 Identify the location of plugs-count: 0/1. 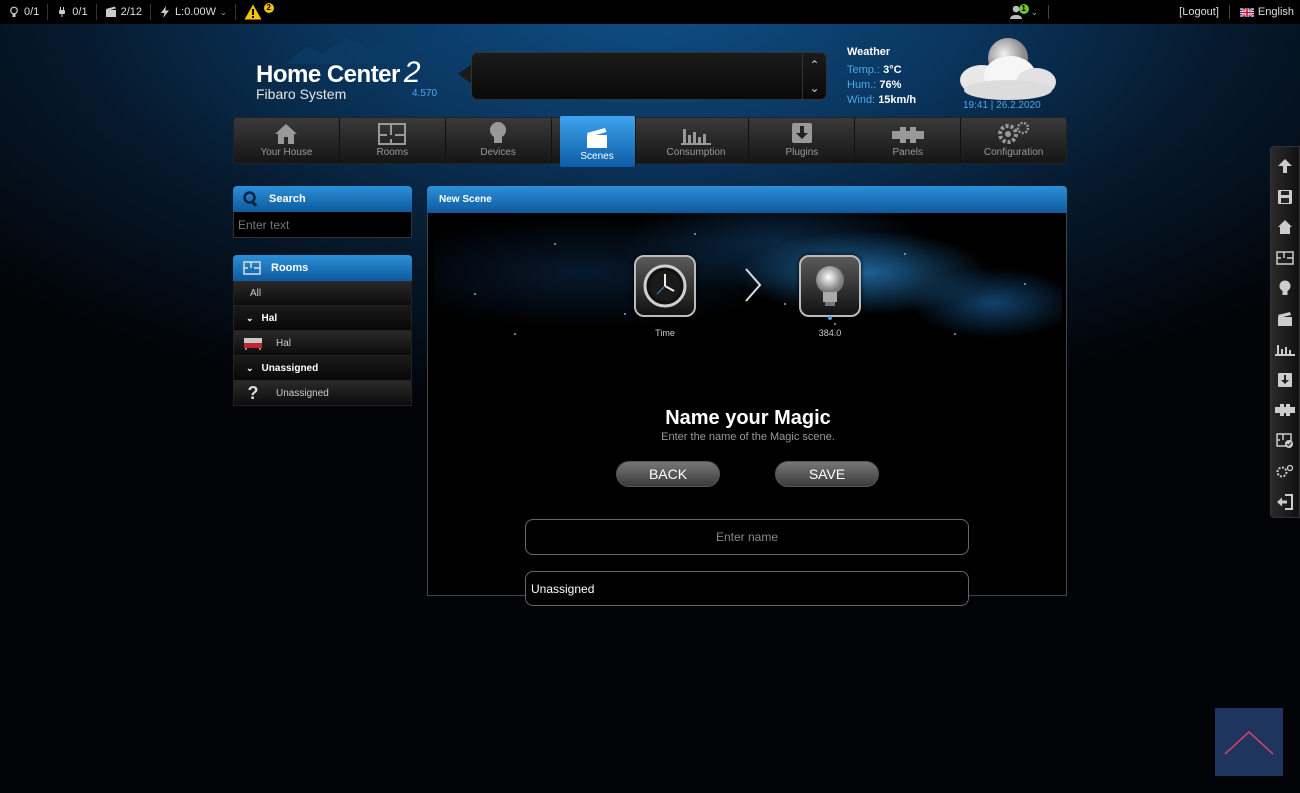
(80, 12).